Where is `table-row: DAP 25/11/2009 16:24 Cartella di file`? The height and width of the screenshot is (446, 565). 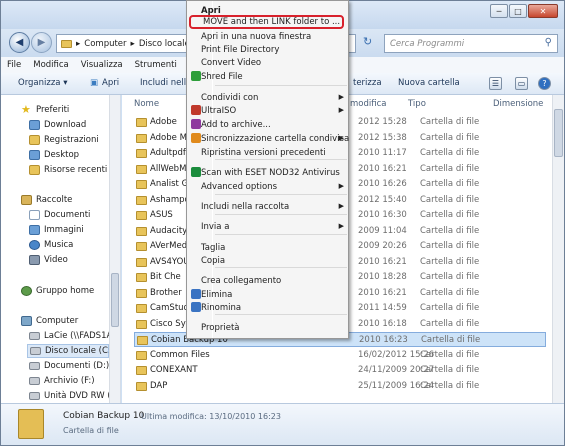
table-row: DAP 25/11/2009 16:24 Cartella di file is located at coordinates (340, 386).